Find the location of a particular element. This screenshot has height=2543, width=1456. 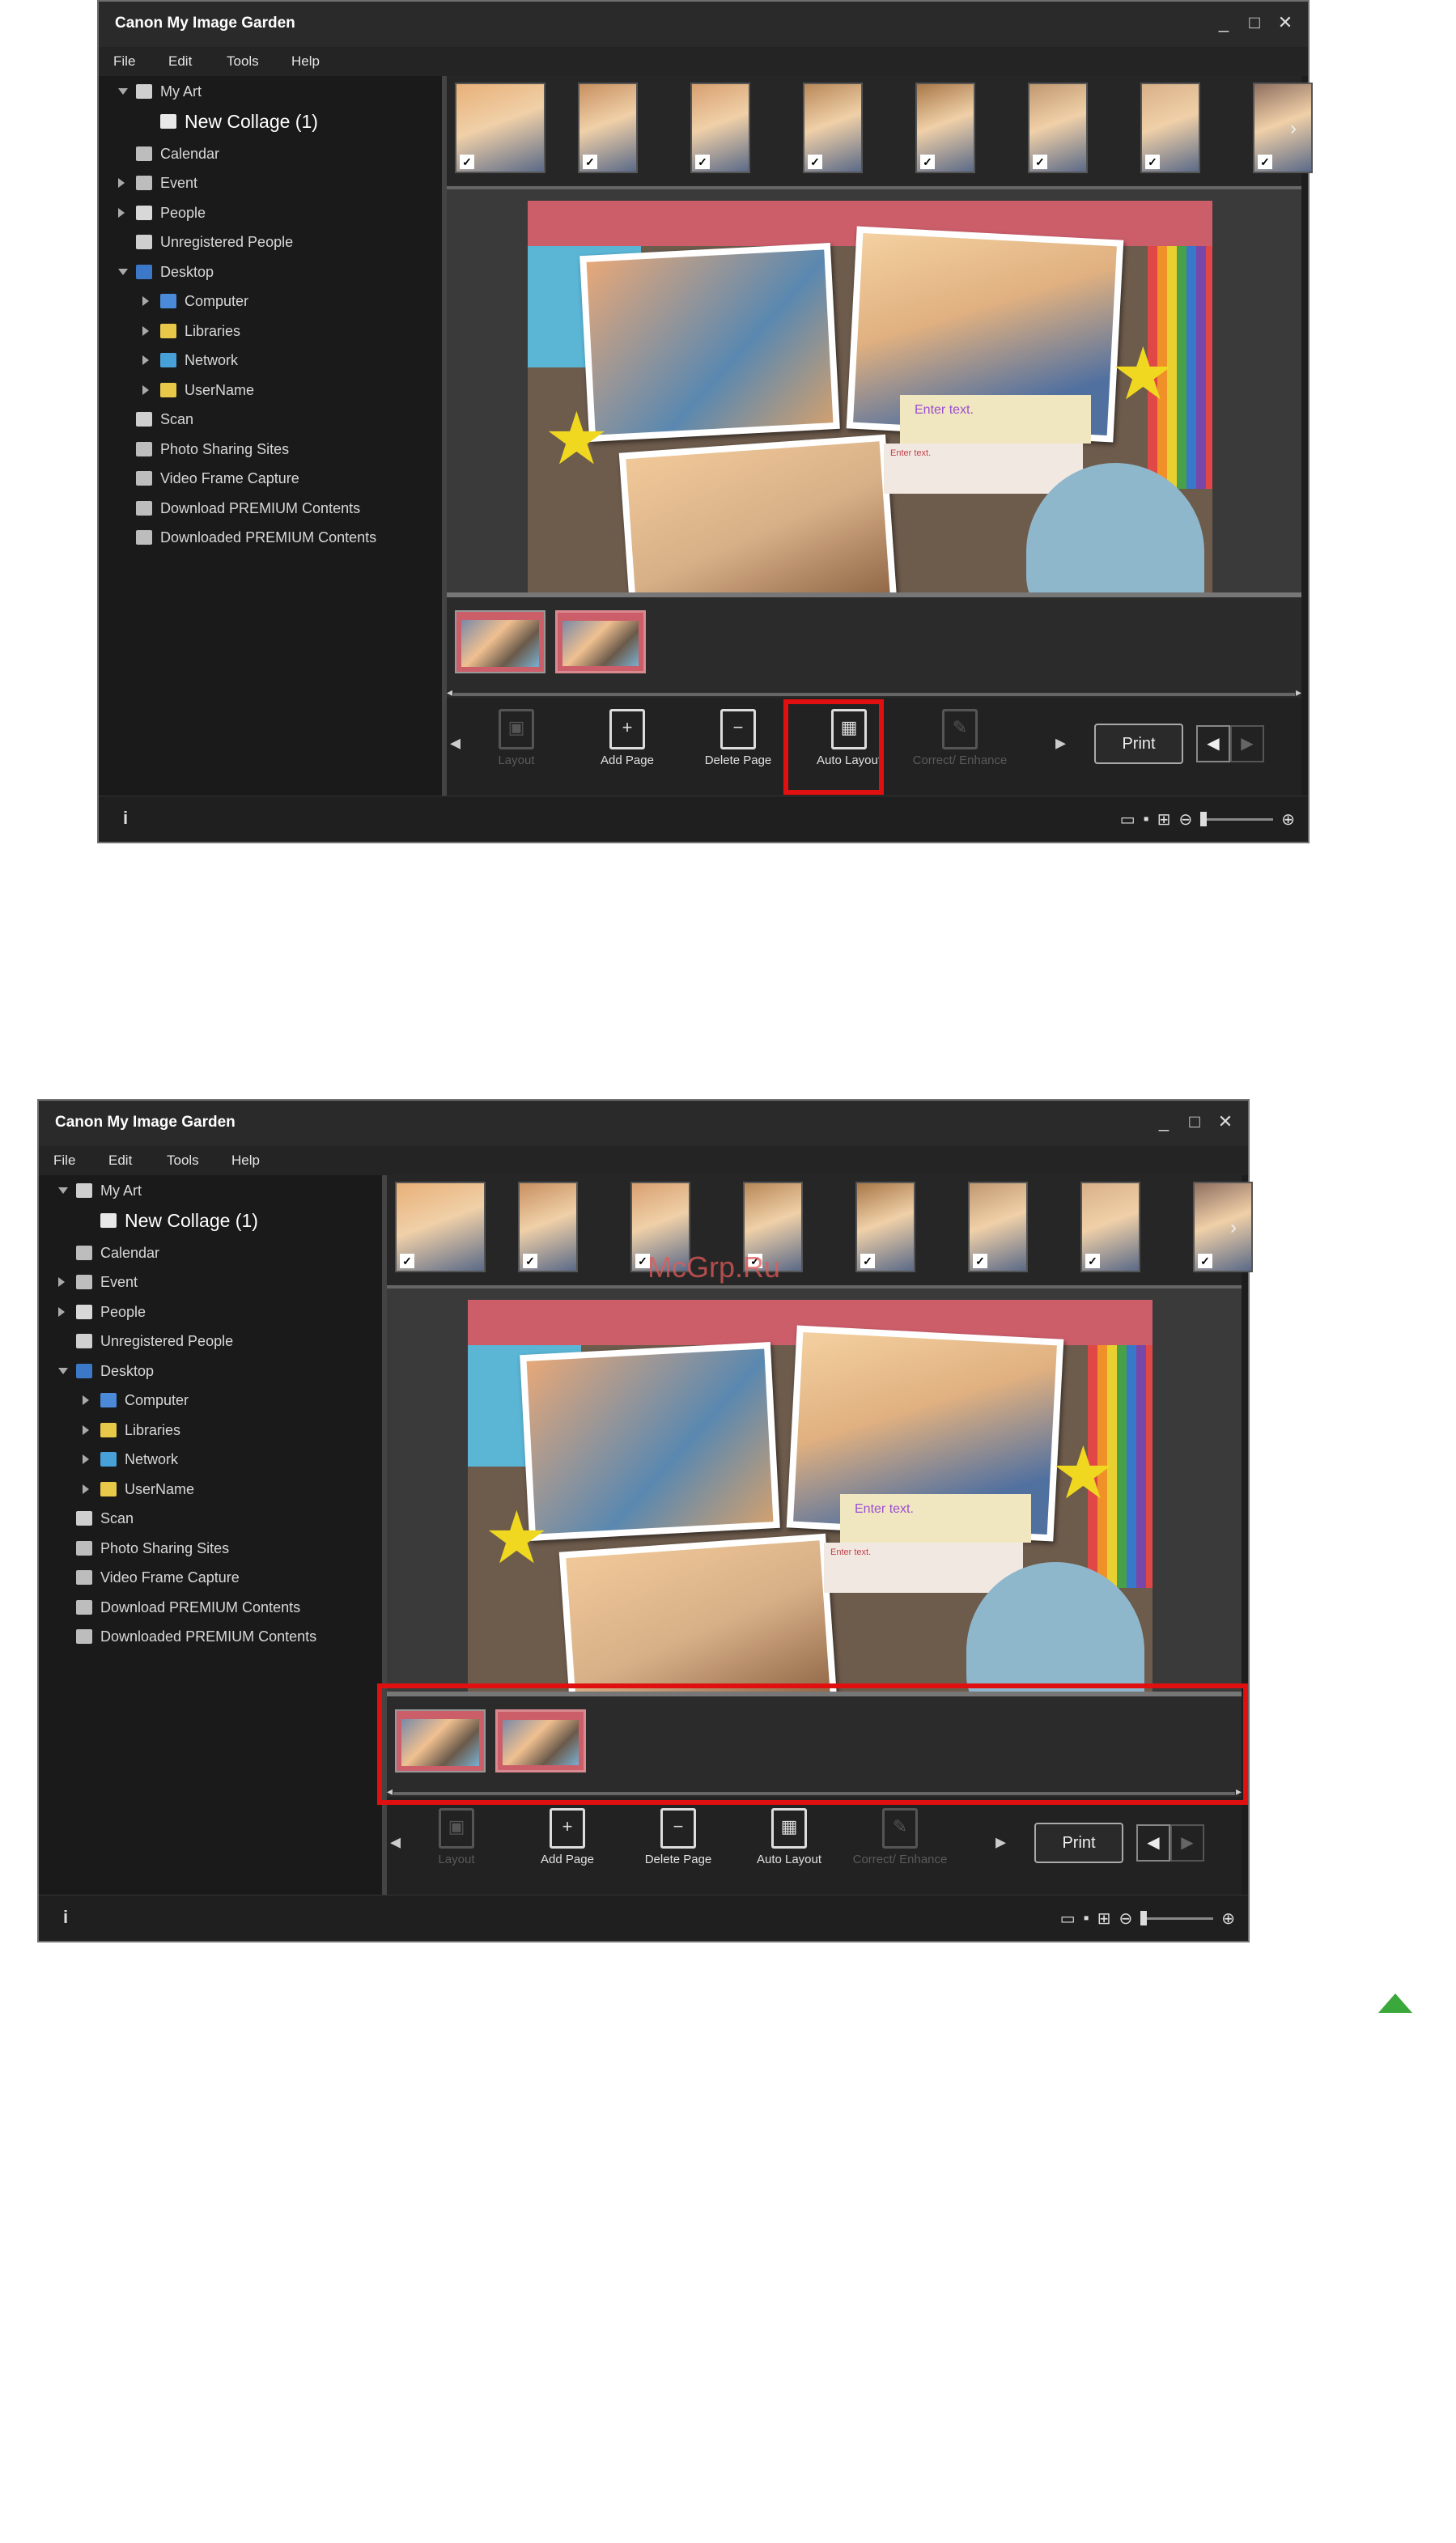

tree-item-event: Event is located at coordinates (280, 183).